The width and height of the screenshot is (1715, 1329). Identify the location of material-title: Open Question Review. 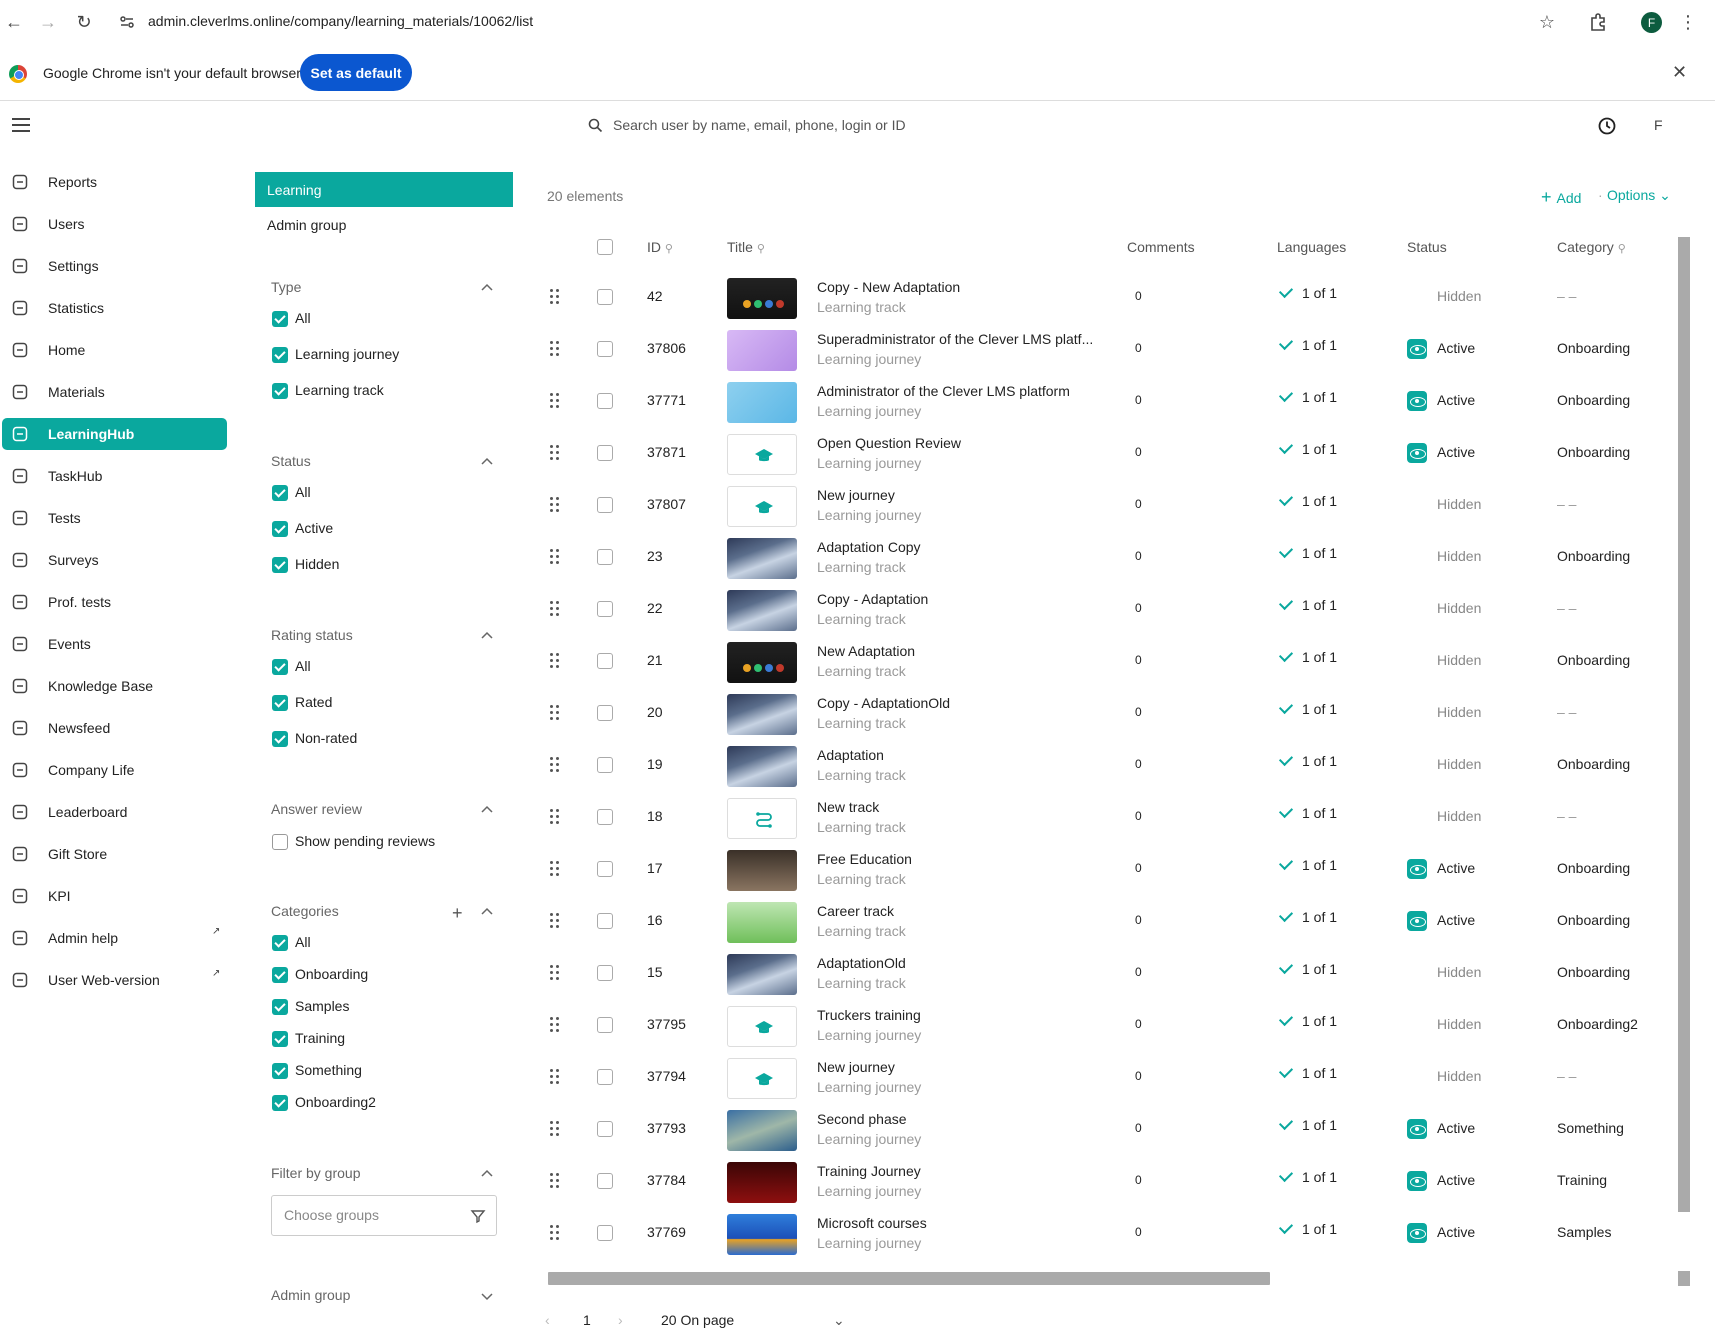
(889, 443).